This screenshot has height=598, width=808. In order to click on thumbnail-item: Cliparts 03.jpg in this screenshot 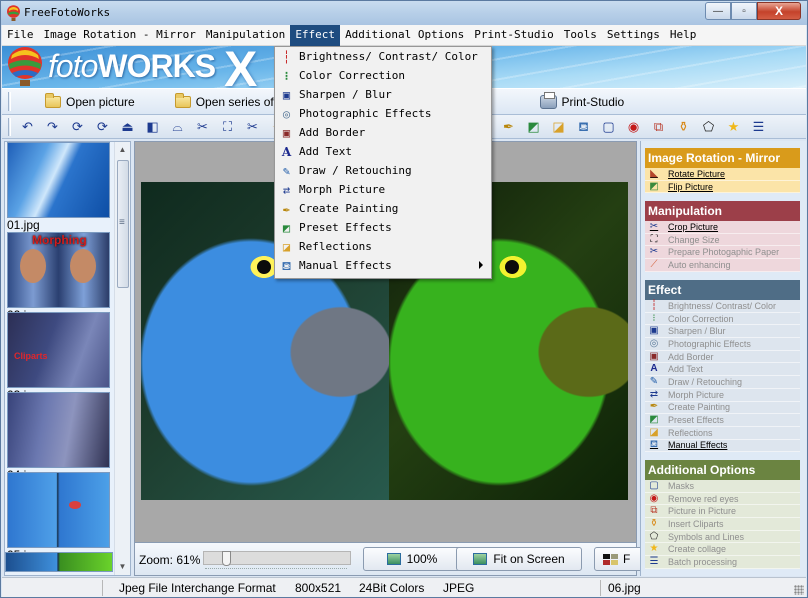, I will do `click(58, 357)`.